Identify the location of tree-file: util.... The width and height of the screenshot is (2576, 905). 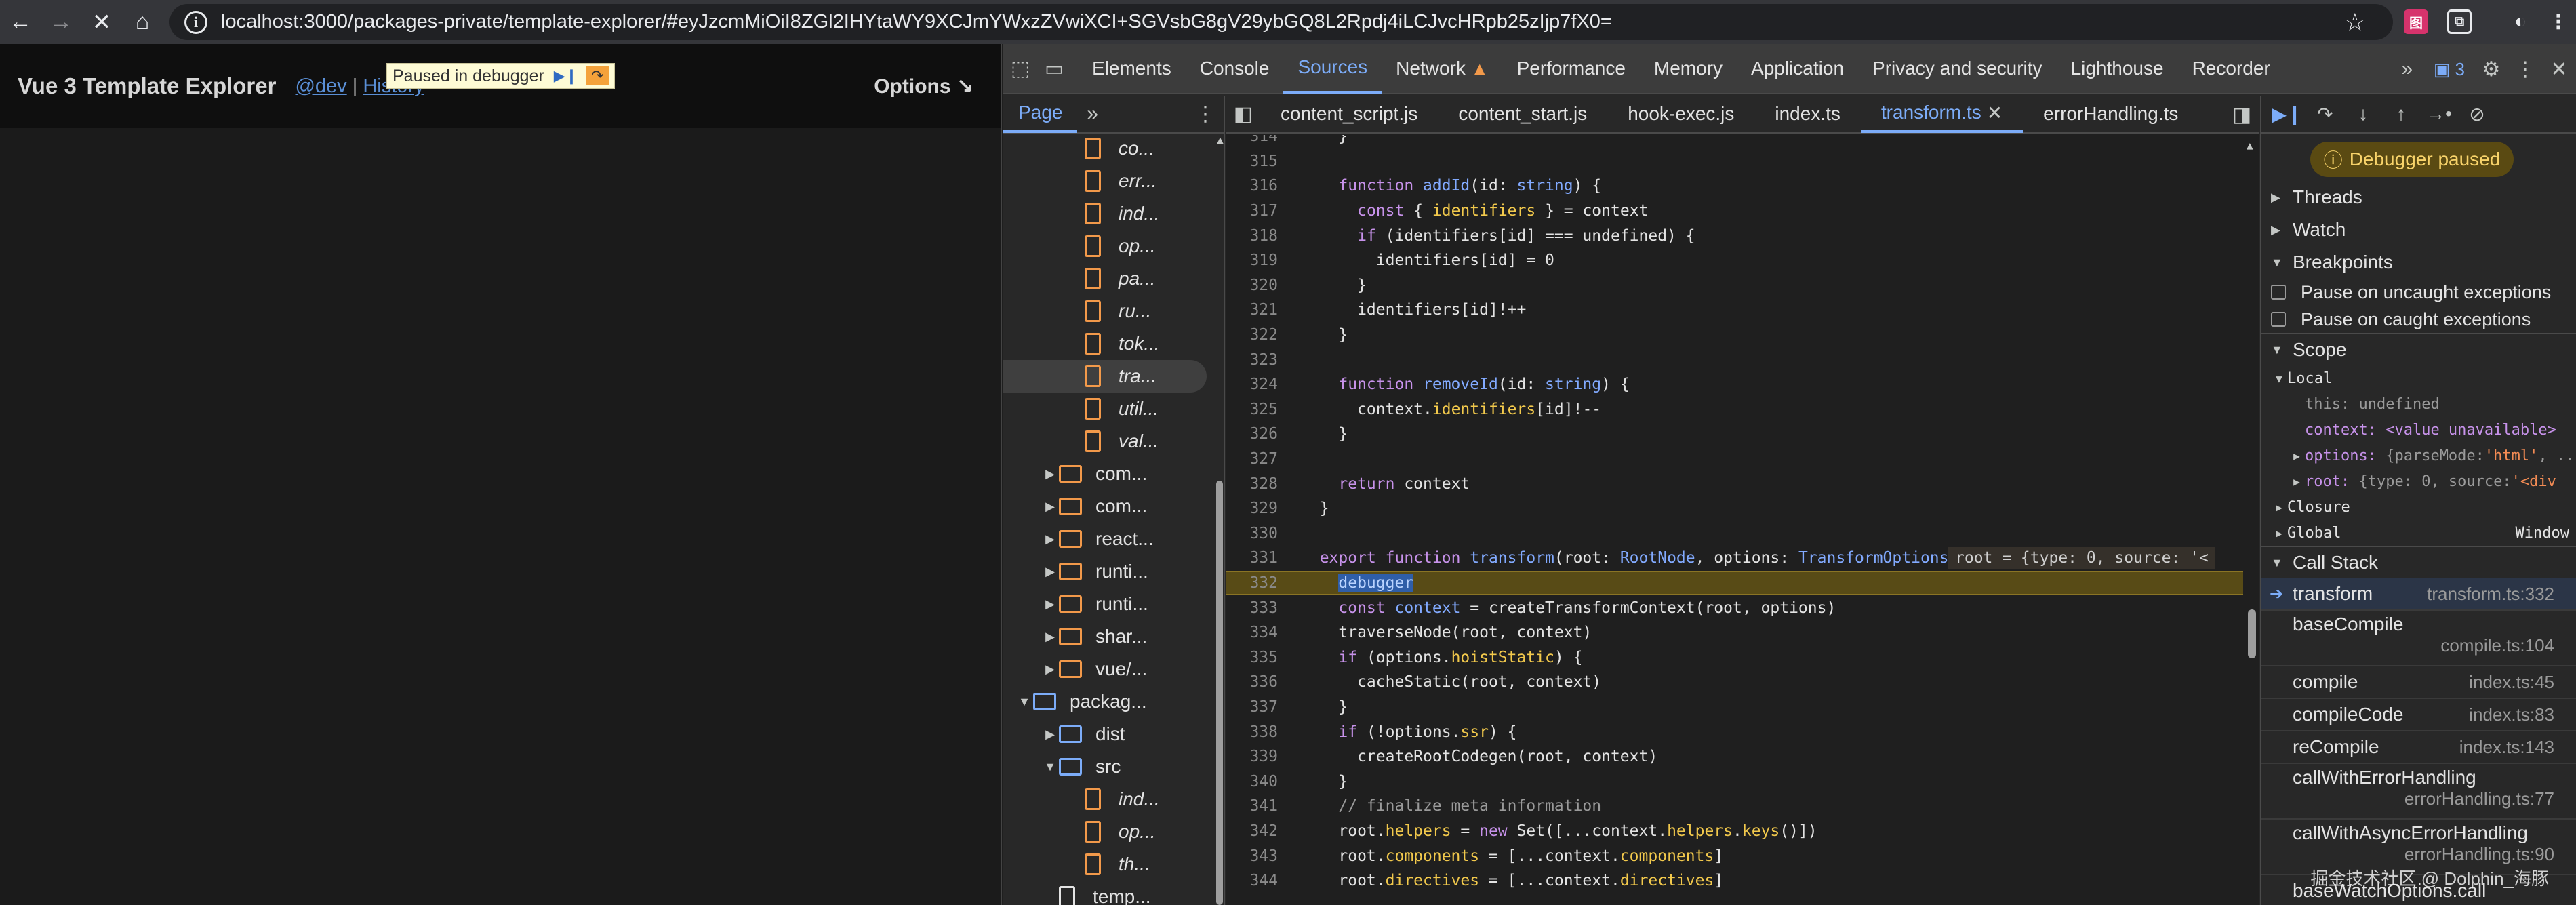
(1105, 409).